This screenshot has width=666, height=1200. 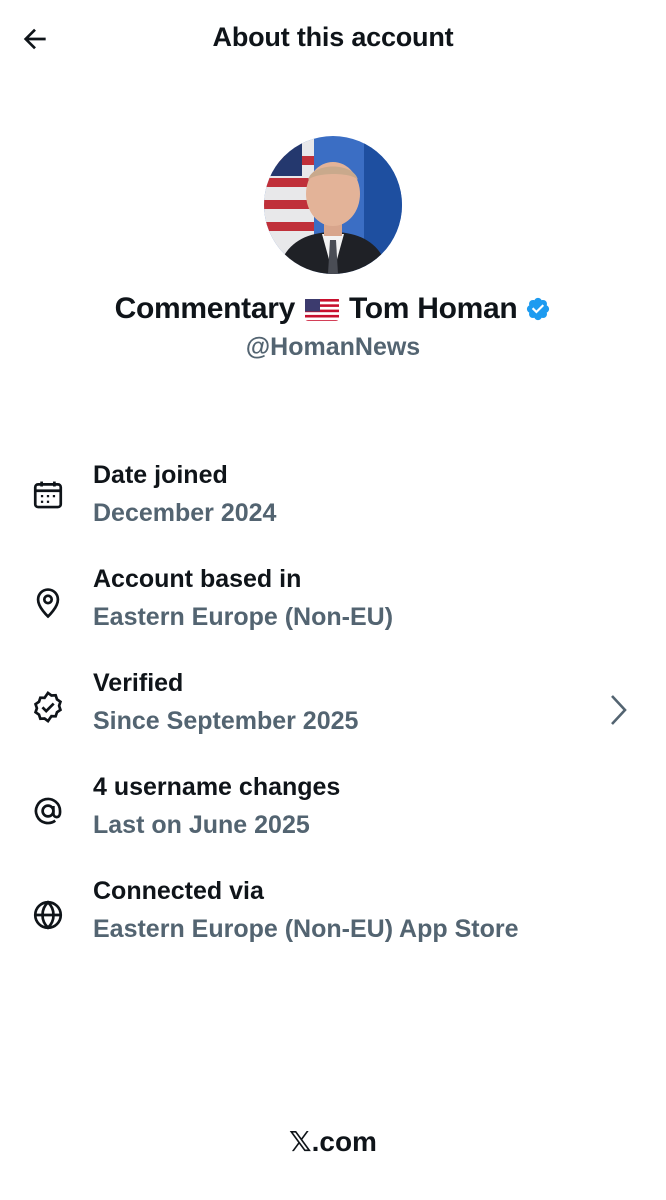 What do you see at coordinates (306, 929) in the screenshot?
I see `info-subtitle: Eastern Europe (Non-EU) App Store` at bounding box center [306, 929].